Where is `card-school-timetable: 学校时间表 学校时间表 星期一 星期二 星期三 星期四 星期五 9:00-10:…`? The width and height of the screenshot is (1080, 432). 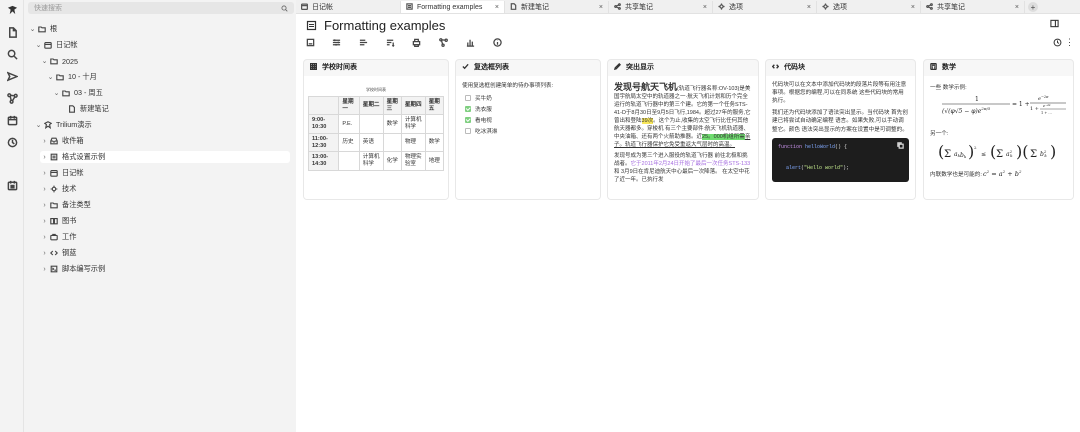
card-school-timetable: 学校时间表 学校时间表 星期一 星期二 星期三 星期四 星期五 9:00-10:… is located at coordinates (376, 129).